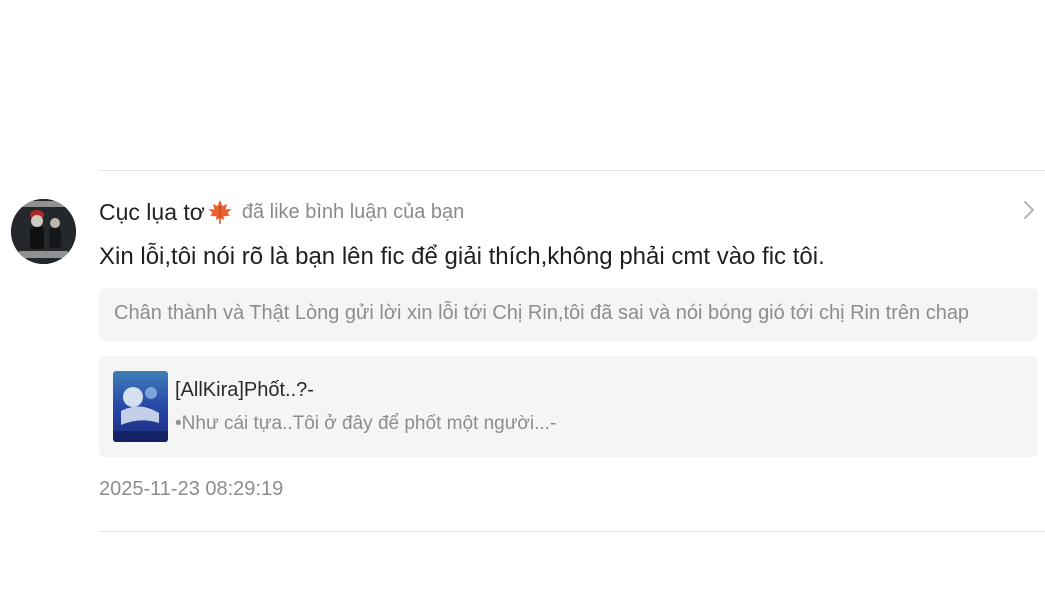 Image resolution: width=1045 pixels, height=600 pixels. What do you see at coordinates (572, 170) in the screenshot?
I see `divider-top` at bounding box center [572, 170].